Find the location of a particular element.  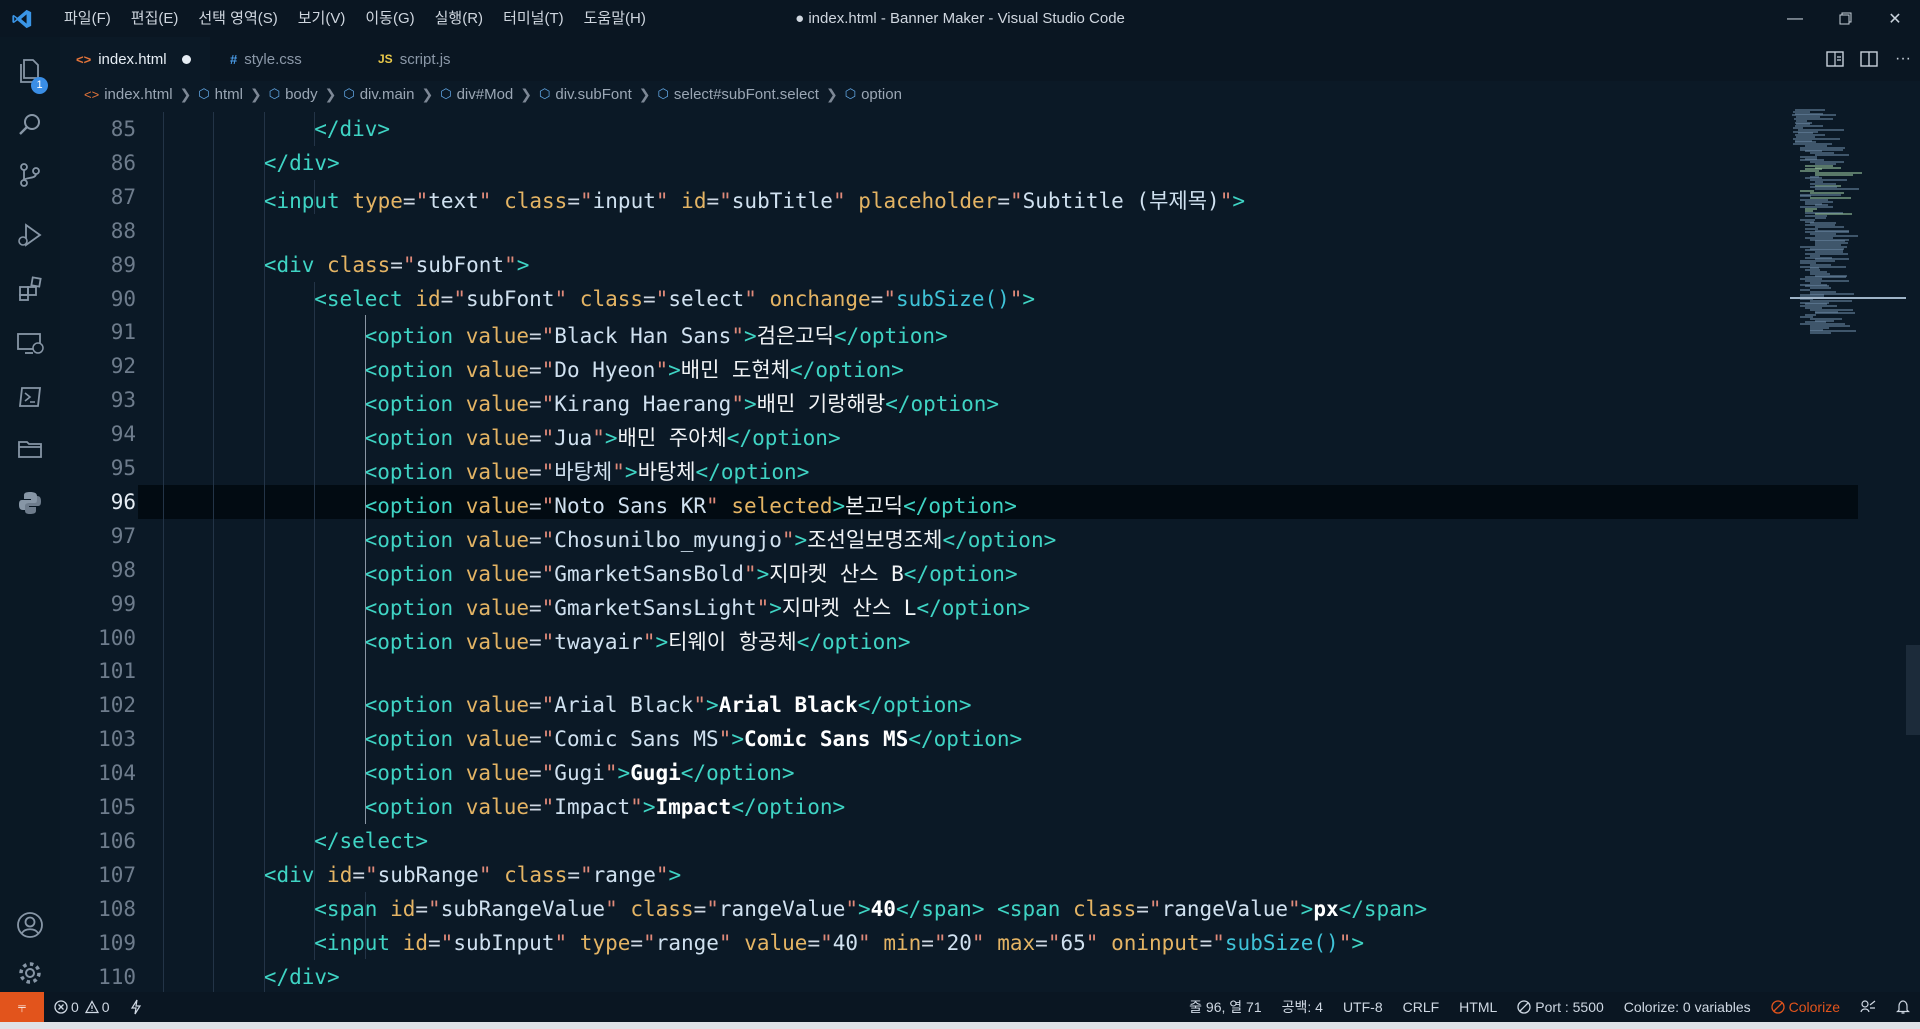

terminal-icon is located at coordinates (30, 397).